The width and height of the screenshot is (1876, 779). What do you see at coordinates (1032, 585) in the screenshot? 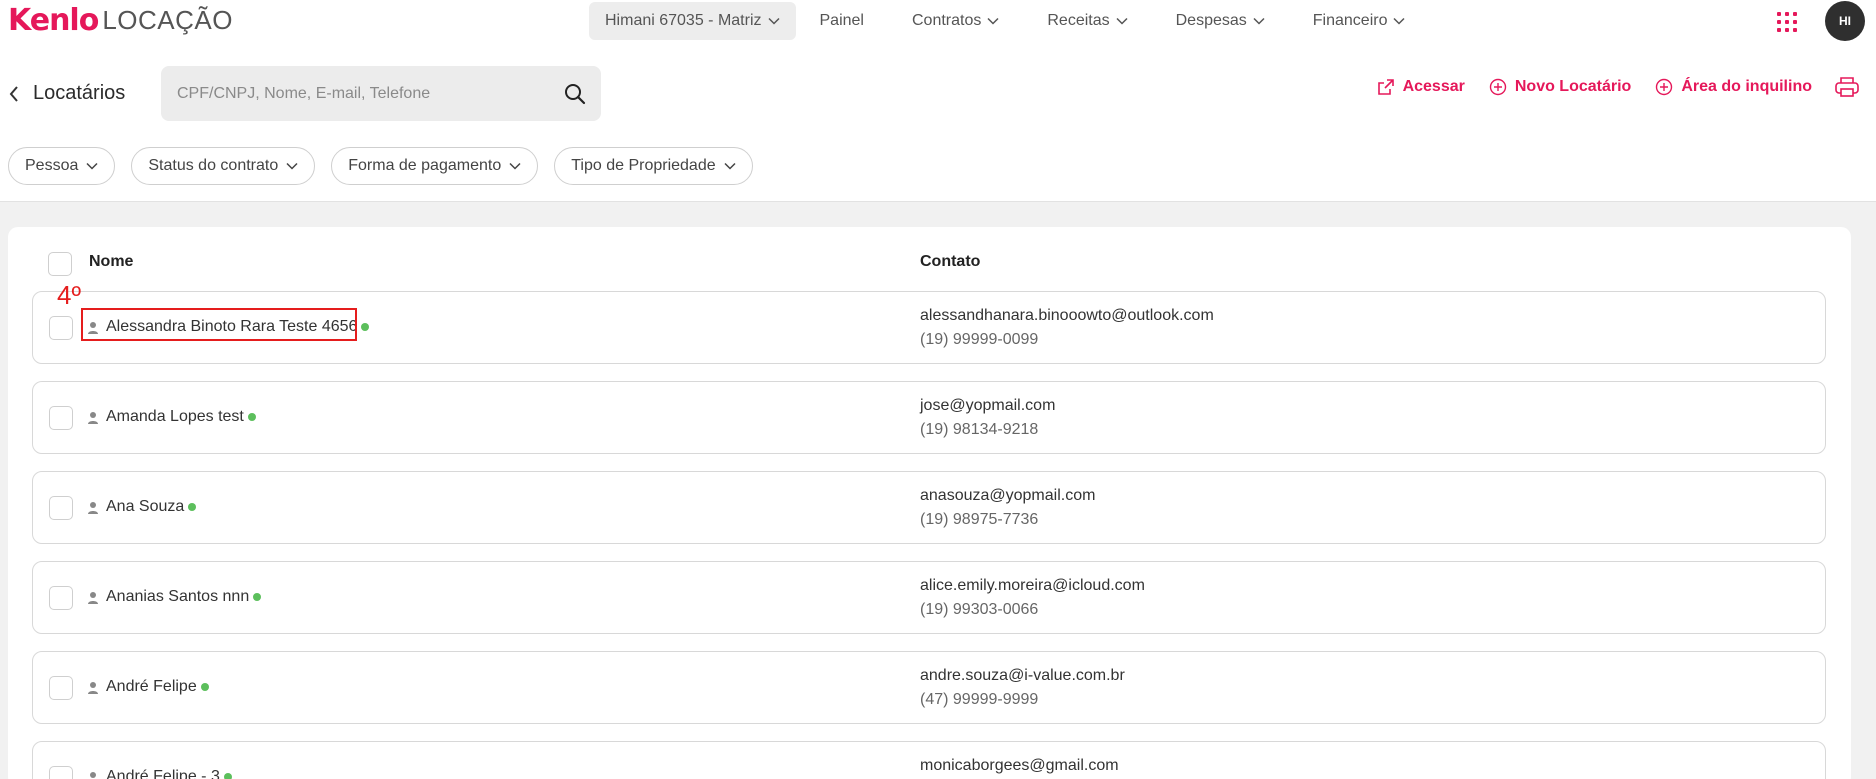
I see `tenant-email: alice.emily.moreira@icloud.com` at bounding box center [1032, 585].